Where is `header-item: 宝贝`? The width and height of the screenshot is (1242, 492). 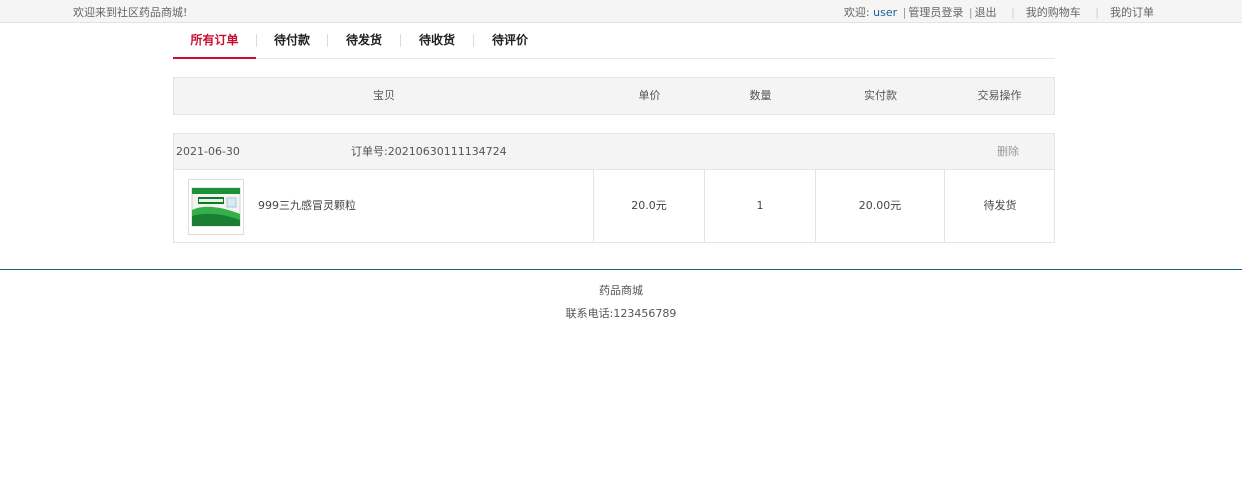 header-item: 宝贝 is located at coordinates (384, 95).